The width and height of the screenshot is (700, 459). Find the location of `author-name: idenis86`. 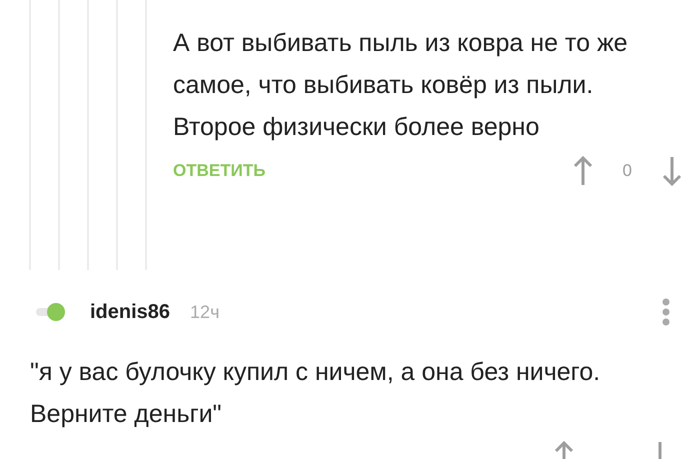

author-name: idenis86 is located at coordinates (130, 312).